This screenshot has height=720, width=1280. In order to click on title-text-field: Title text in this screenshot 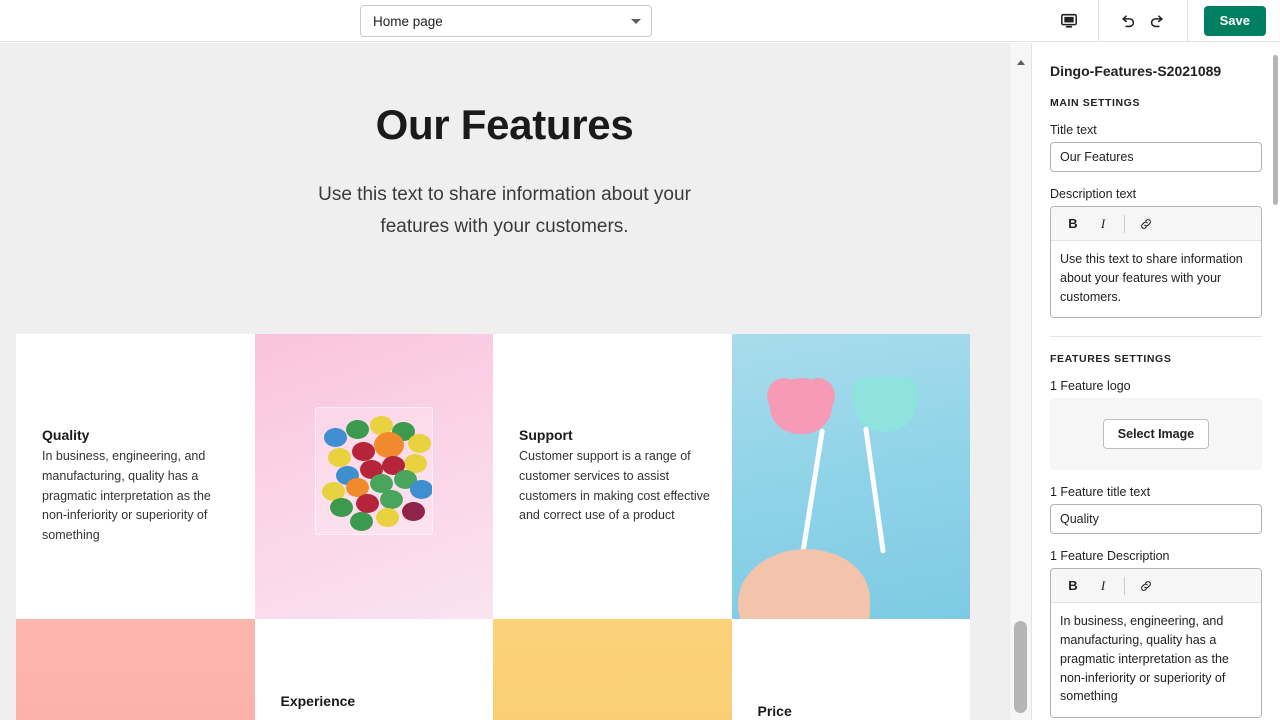, I will do `click(1156, 147)`.